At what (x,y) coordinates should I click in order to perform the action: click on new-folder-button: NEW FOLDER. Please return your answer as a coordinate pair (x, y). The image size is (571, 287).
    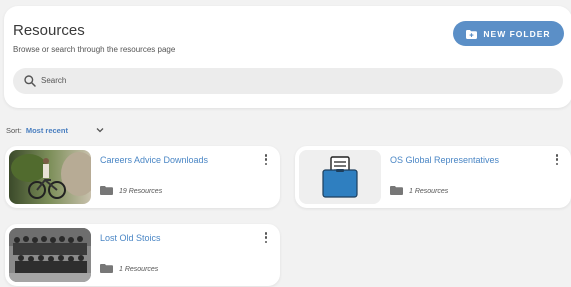
    Looking at the image, I should click on (508, 33).